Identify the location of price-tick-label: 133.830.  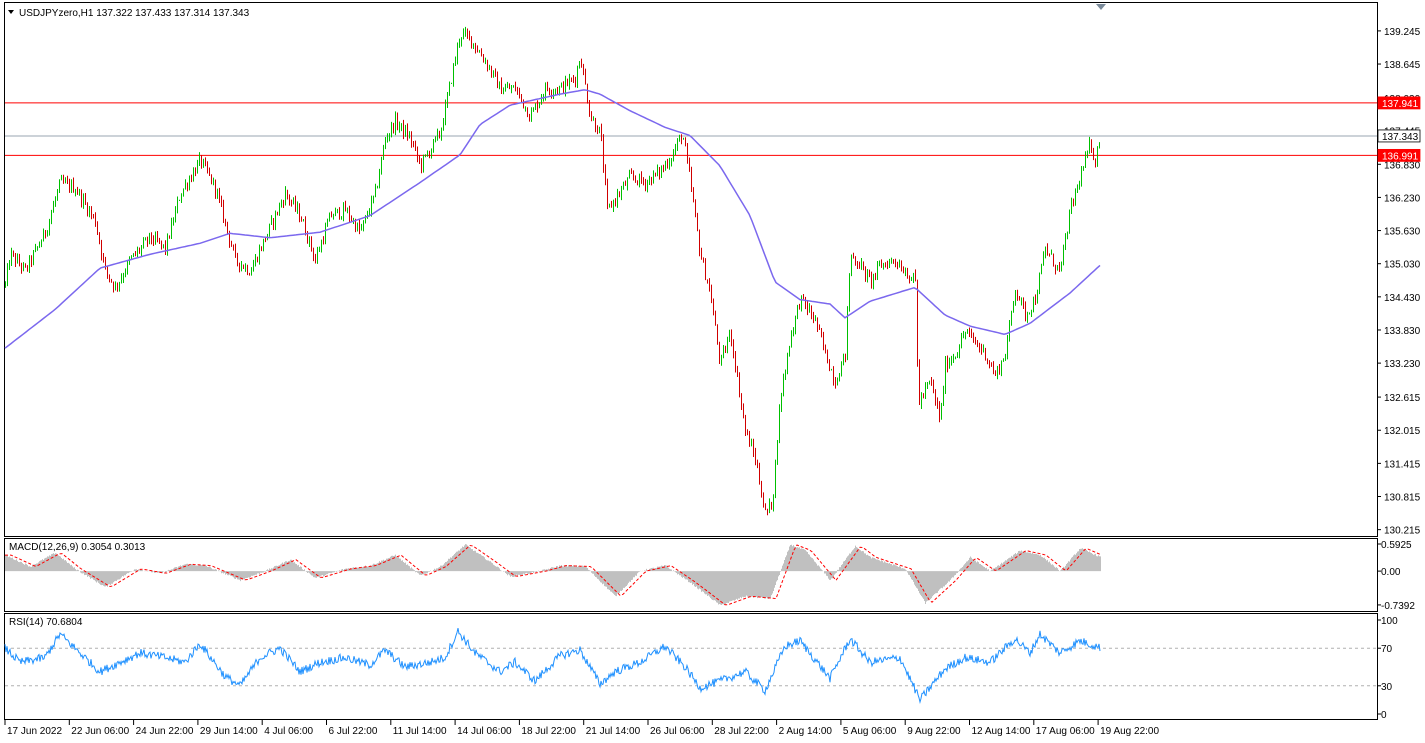
(1402, 331).